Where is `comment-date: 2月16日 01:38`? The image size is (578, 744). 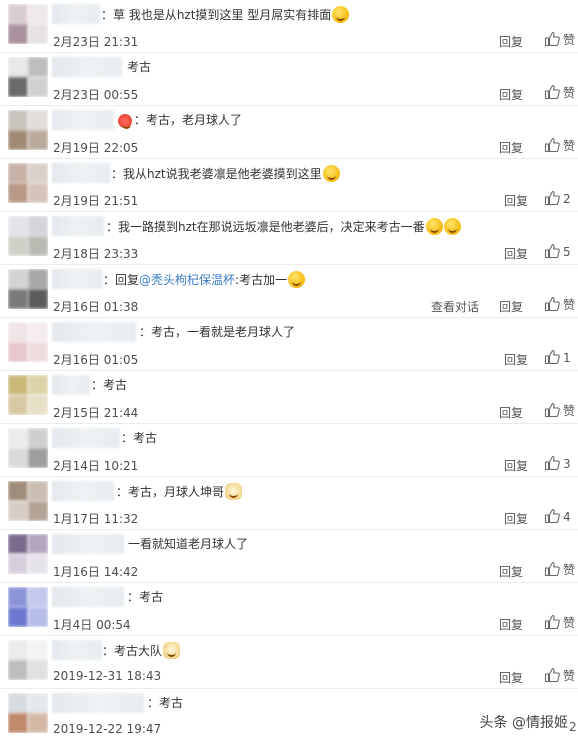
comment-date: 2月16日 01:38 is located at coordinates (96, 307).